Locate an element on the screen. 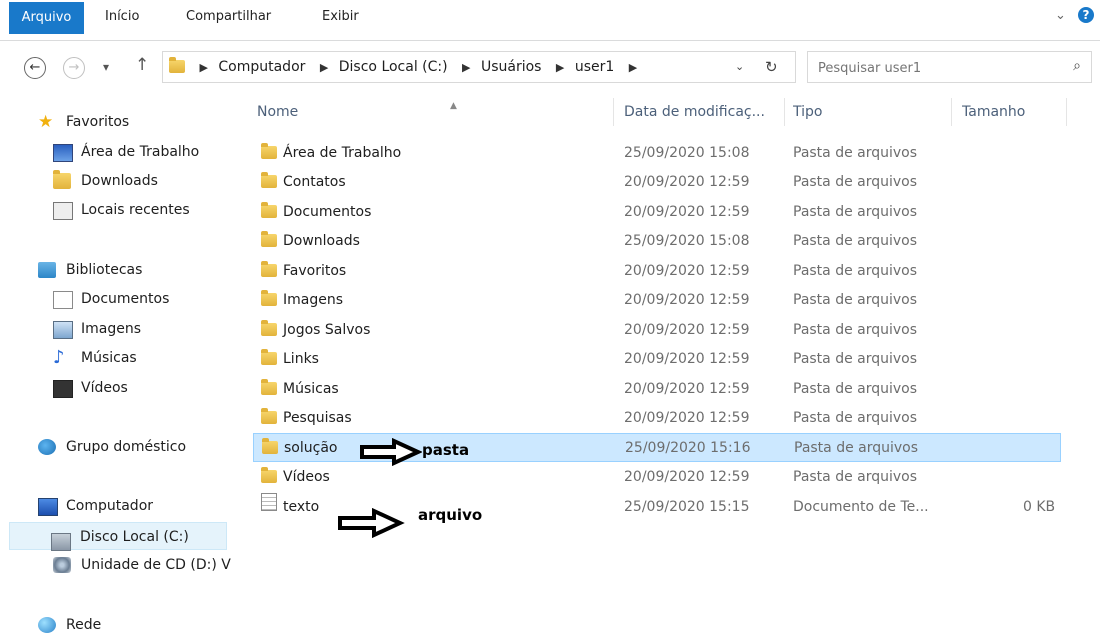  back-button: ← is located at coordinates (35, 68).